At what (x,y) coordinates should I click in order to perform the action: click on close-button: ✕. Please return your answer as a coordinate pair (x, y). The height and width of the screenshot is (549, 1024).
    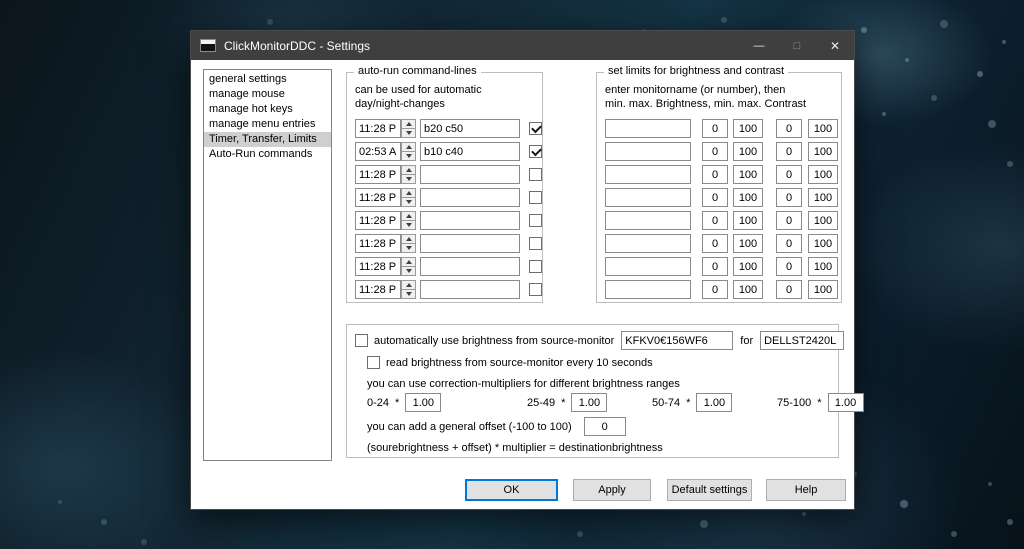
    Looking at the image, I should click on (835, 45).